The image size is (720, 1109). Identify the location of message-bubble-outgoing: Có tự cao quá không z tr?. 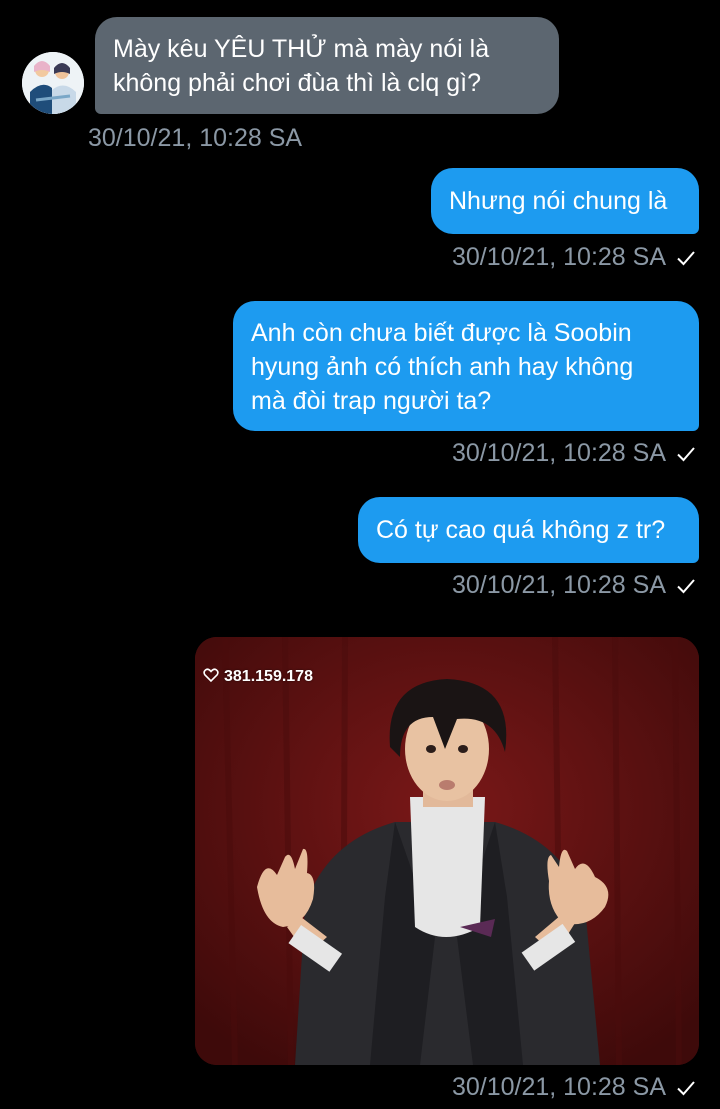
(528, 530).